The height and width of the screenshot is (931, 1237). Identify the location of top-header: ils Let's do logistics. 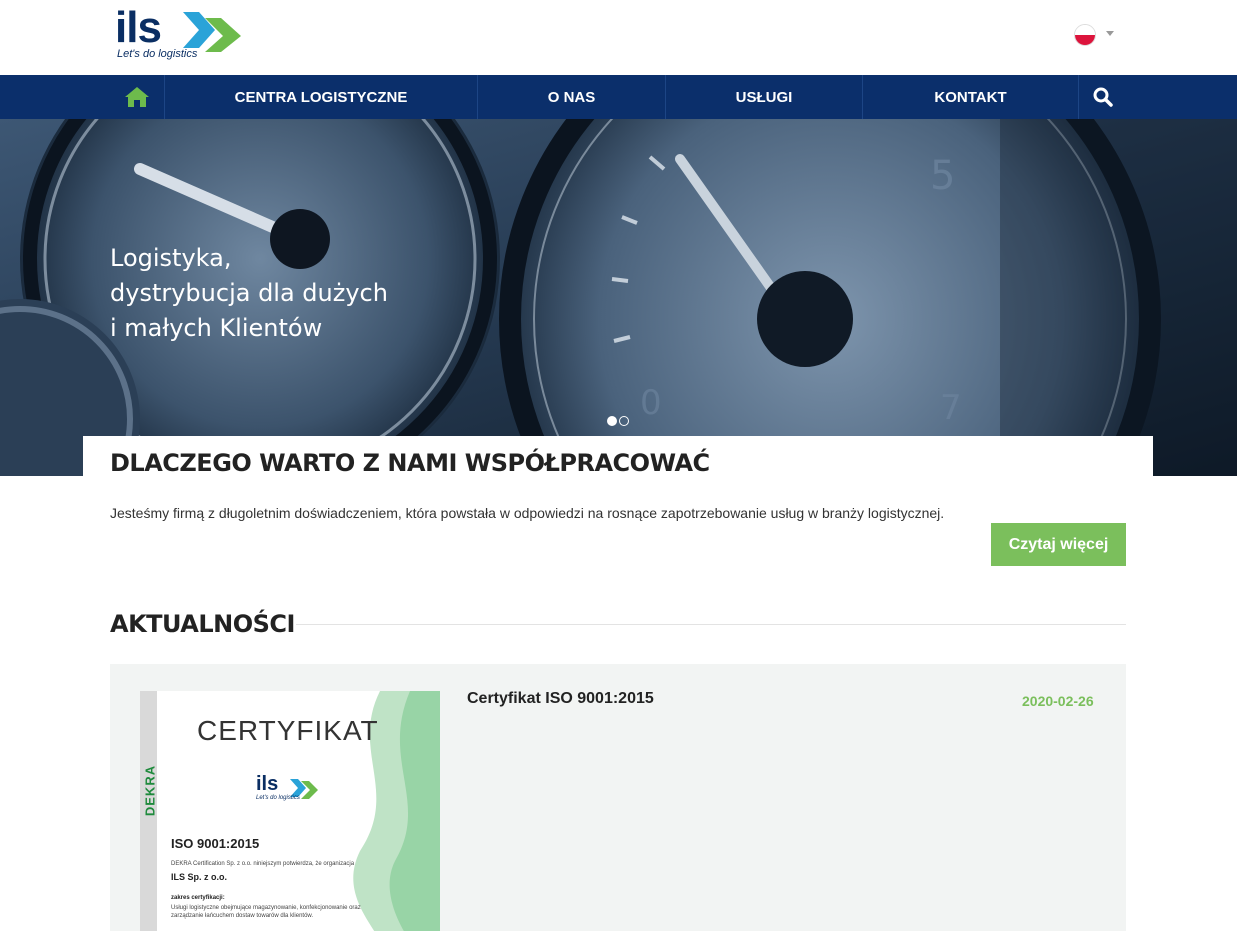
(618, 37).